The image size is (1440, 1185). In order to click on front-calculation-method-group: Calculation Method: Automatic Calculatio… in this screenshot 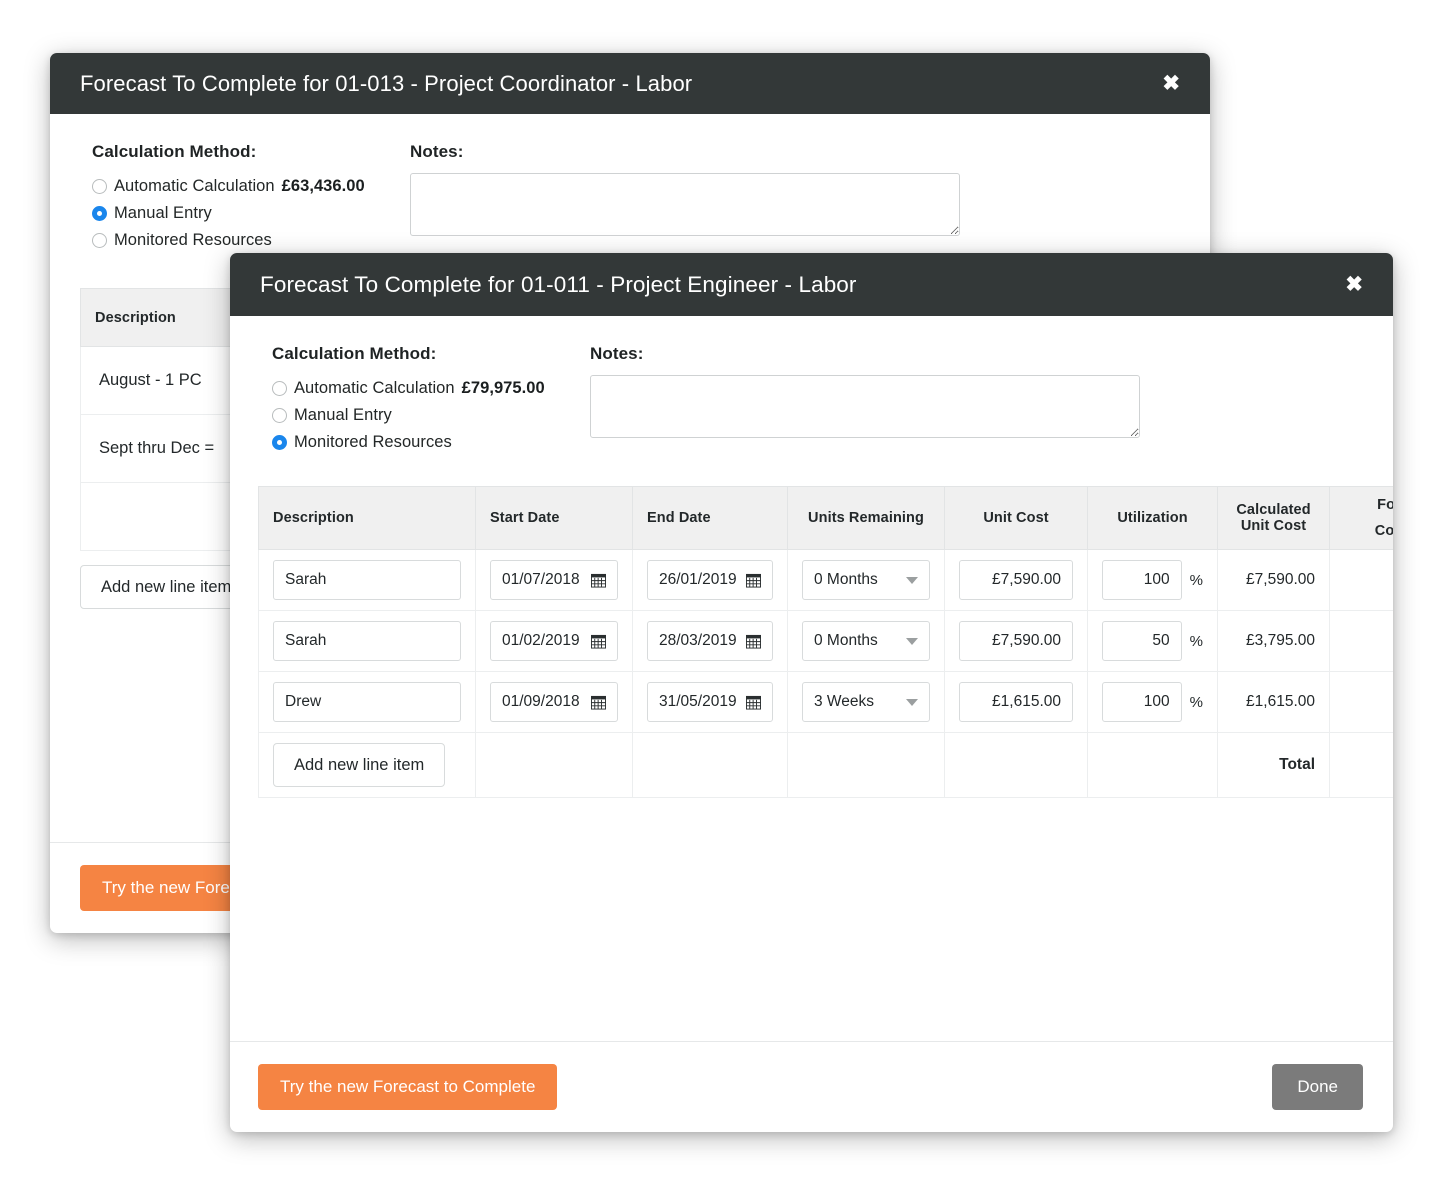, I will do `click(410, 400)`.